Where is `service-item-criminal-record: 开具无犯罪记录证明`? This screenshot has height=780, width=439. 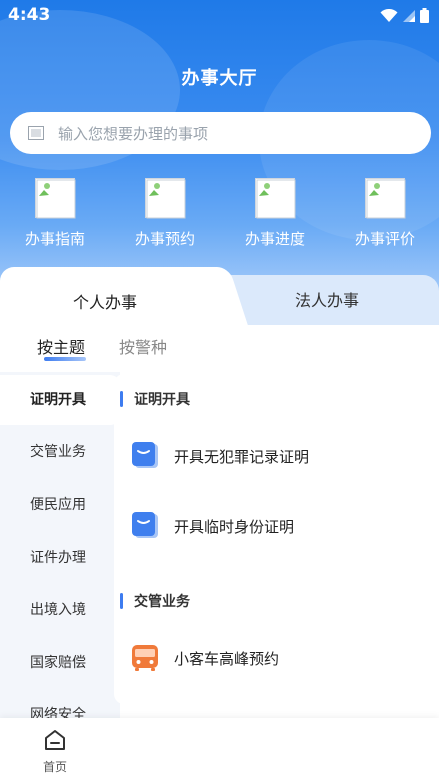
service-item-criminal-record: 开具无犯罪记录证明 is located at coordinates (219, 456).